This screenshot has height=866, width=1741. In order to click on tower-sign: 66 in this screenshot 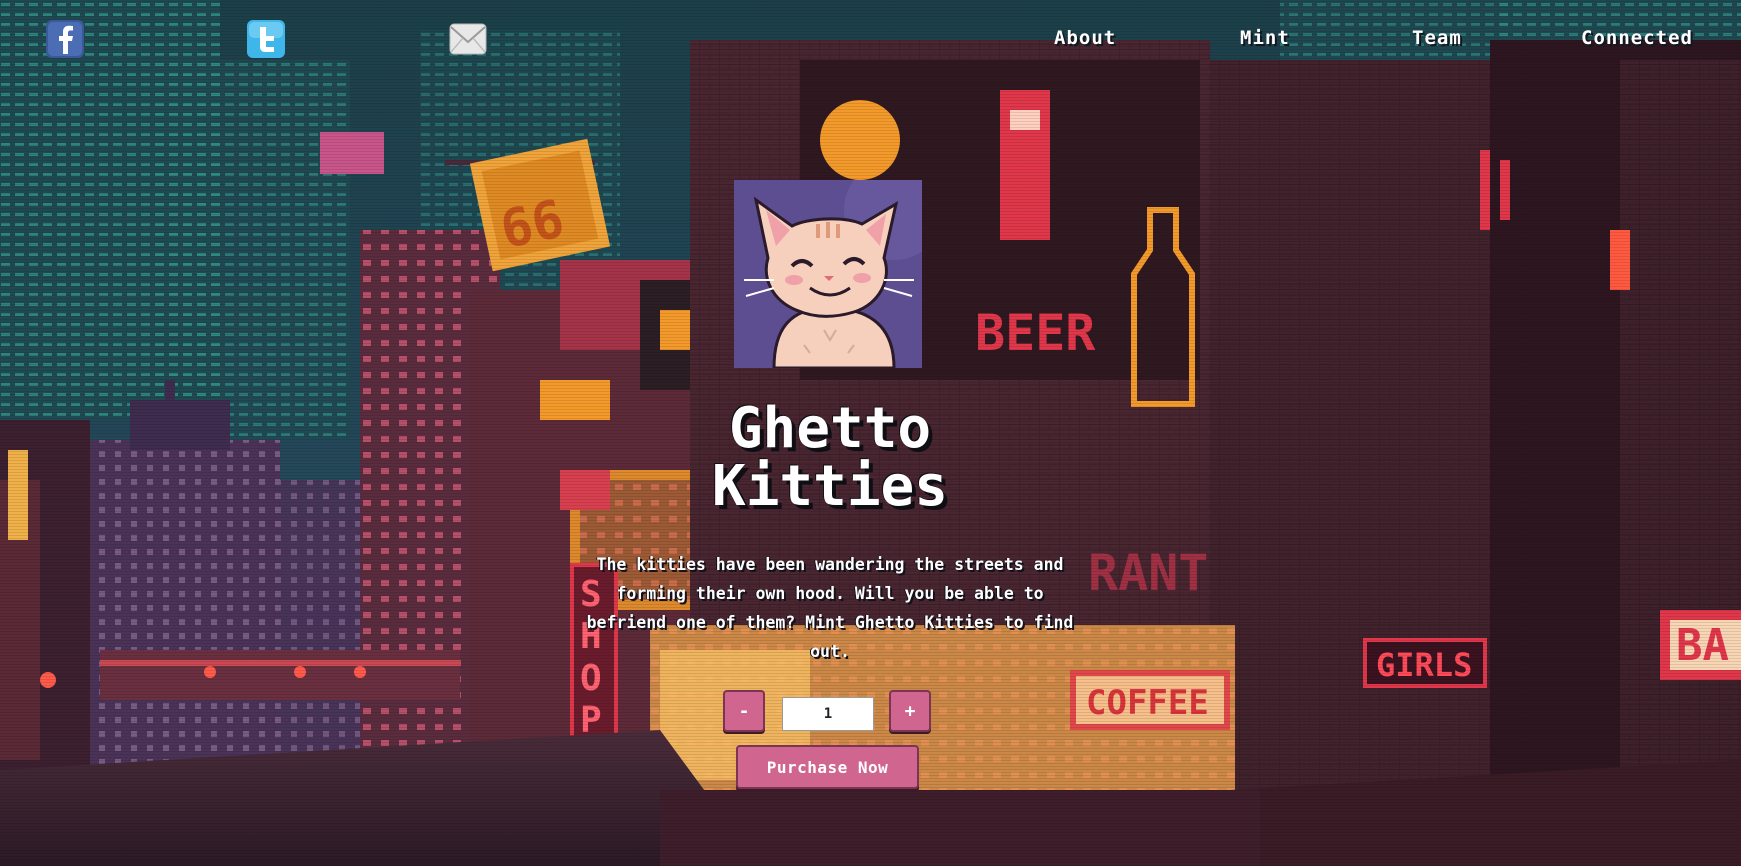, I will do `click(532, 225)`.